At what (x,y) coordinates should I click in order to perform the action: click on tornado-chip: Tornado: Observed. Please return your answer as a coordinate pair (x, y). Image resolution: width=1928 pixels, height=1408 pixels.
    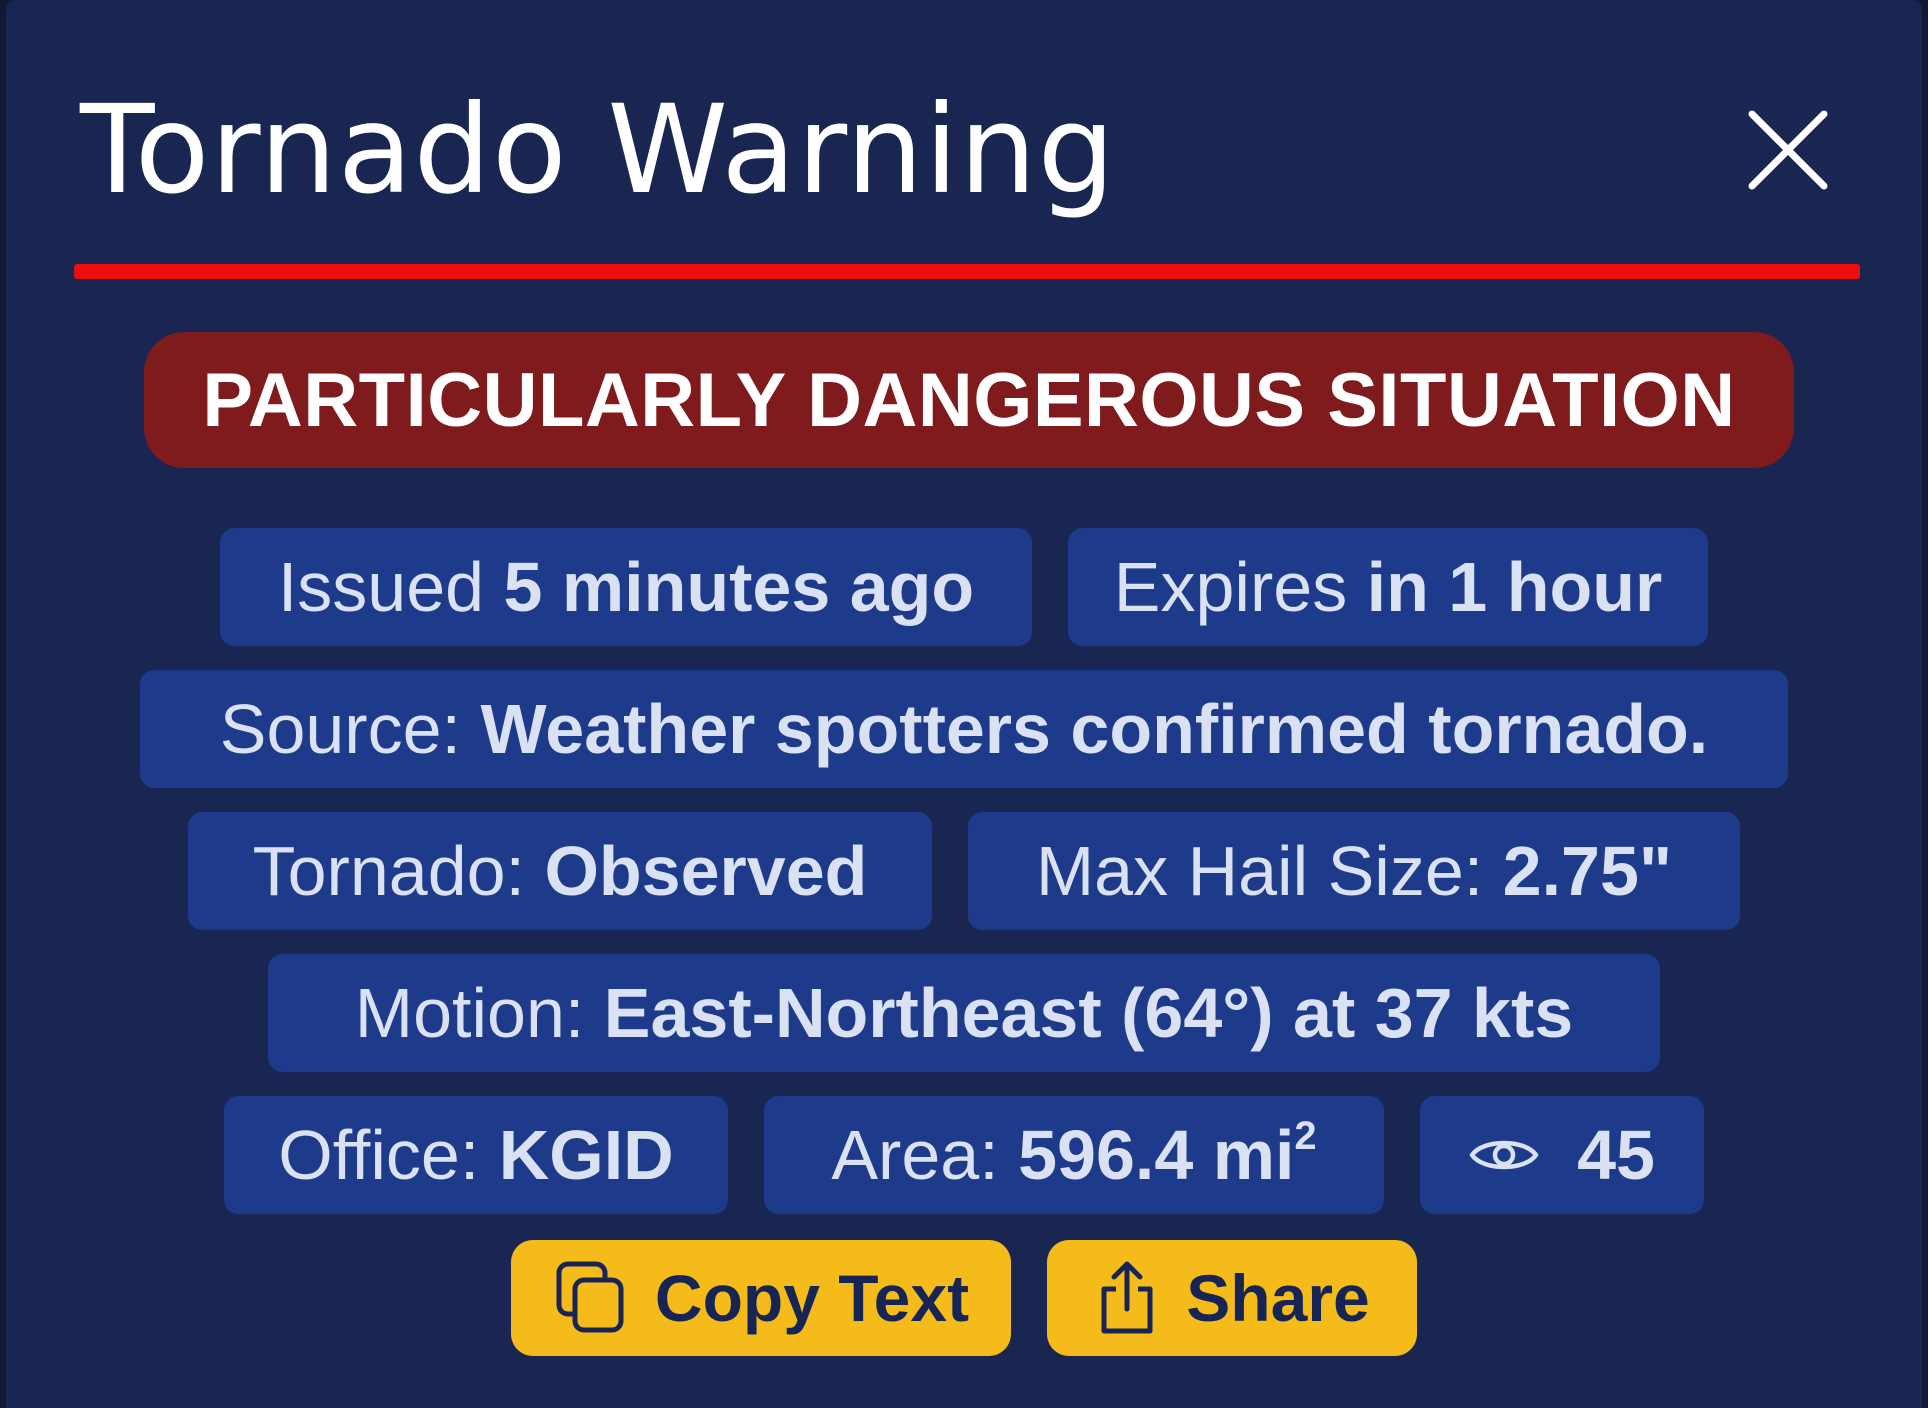
    Looking at the image, I should click on (560, 871).